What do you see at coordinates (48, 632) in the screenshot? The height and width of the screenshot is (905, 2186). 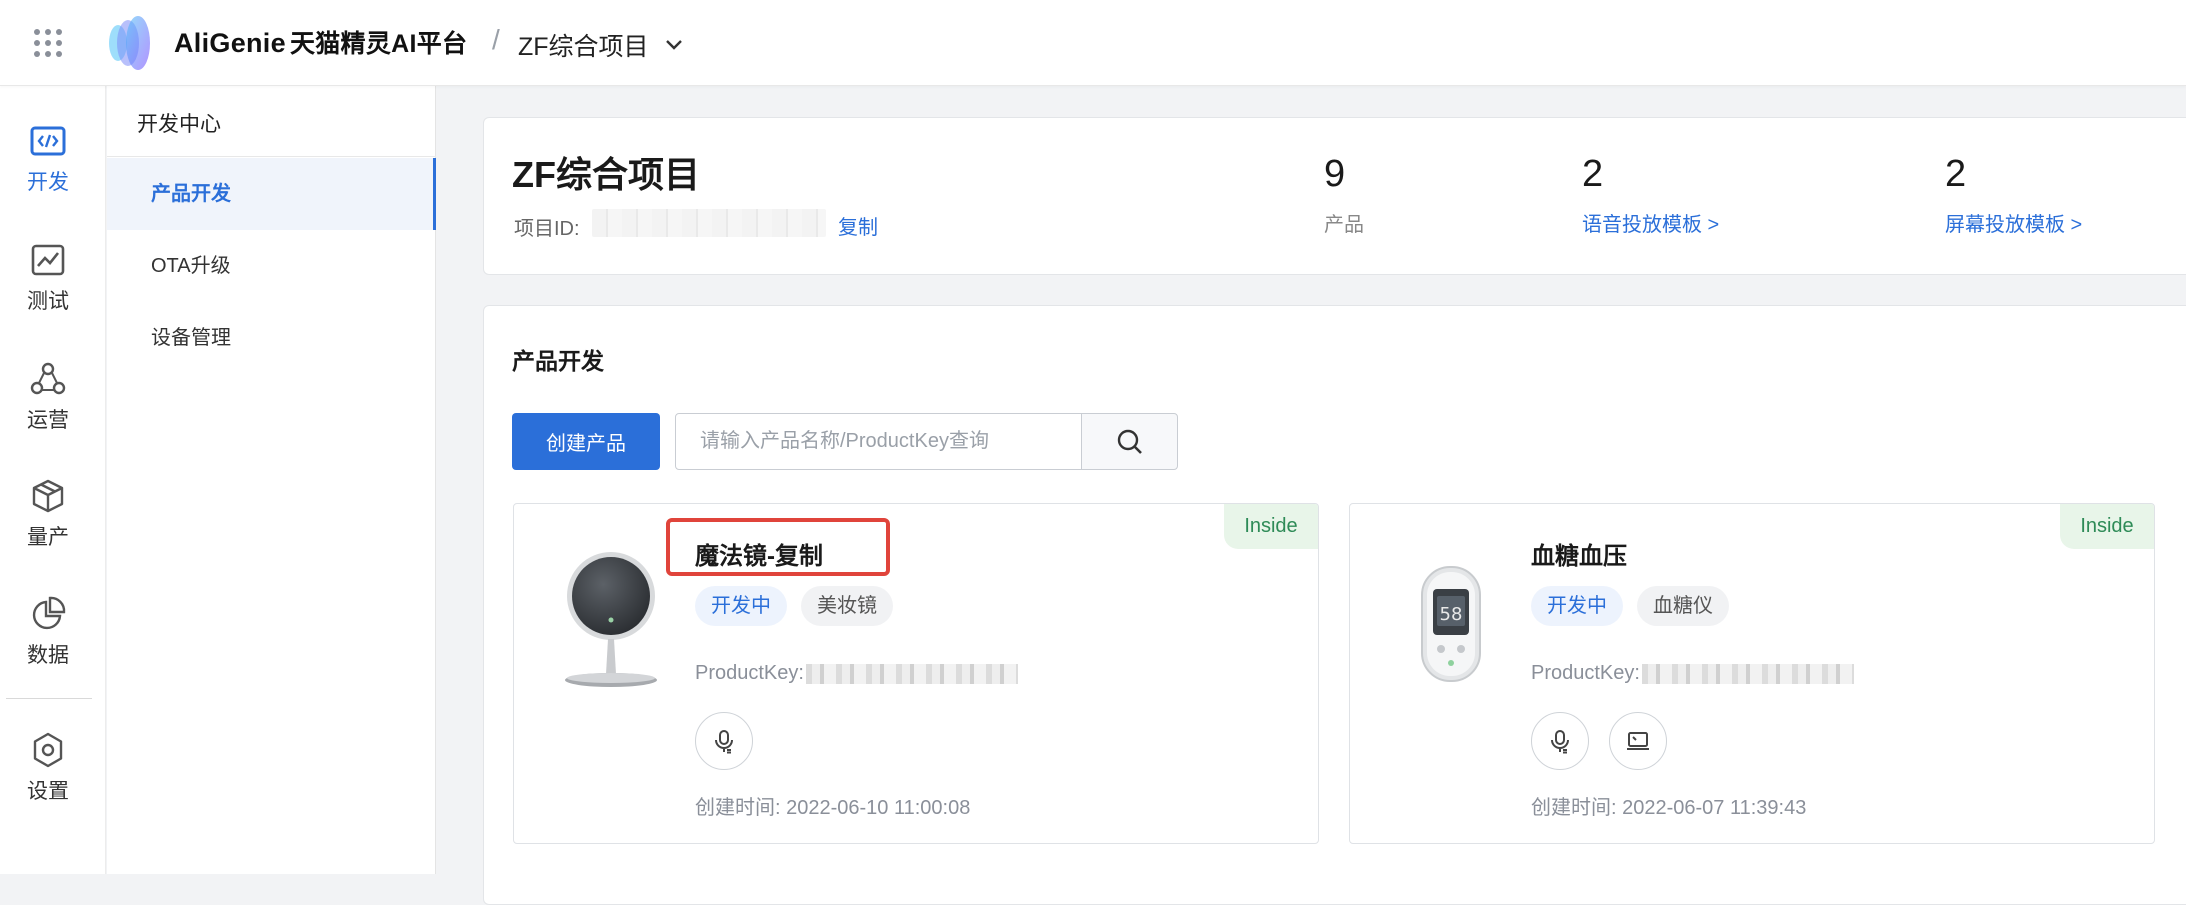 I see `rail-item-data: 数据` at bounding box center [48, 632].